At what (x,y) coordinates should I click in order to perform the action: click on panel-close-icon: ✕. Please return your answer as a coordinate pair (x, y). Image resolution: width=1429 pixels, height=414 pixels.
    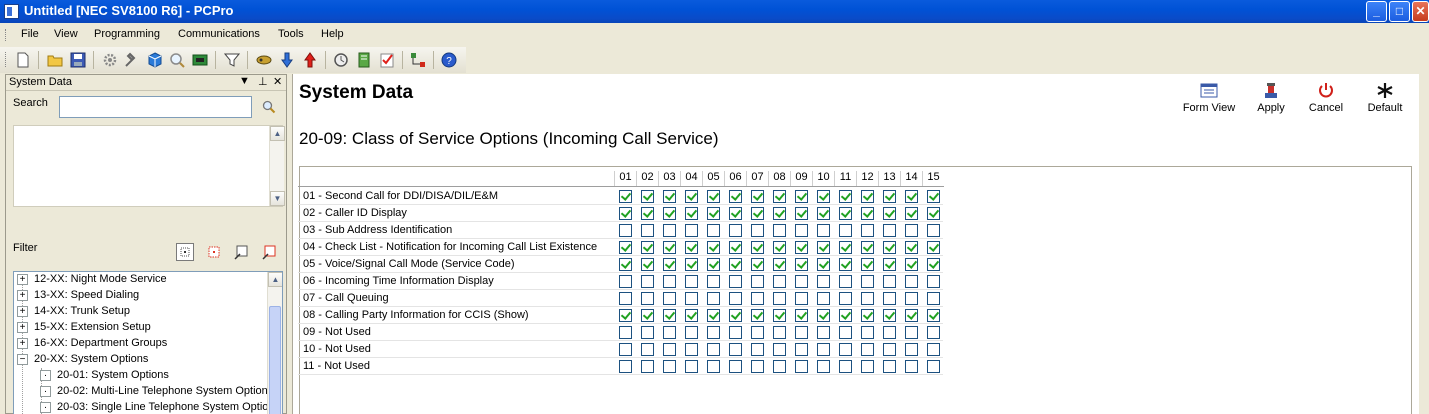
    Looking at the image, I should click on (277, 81).